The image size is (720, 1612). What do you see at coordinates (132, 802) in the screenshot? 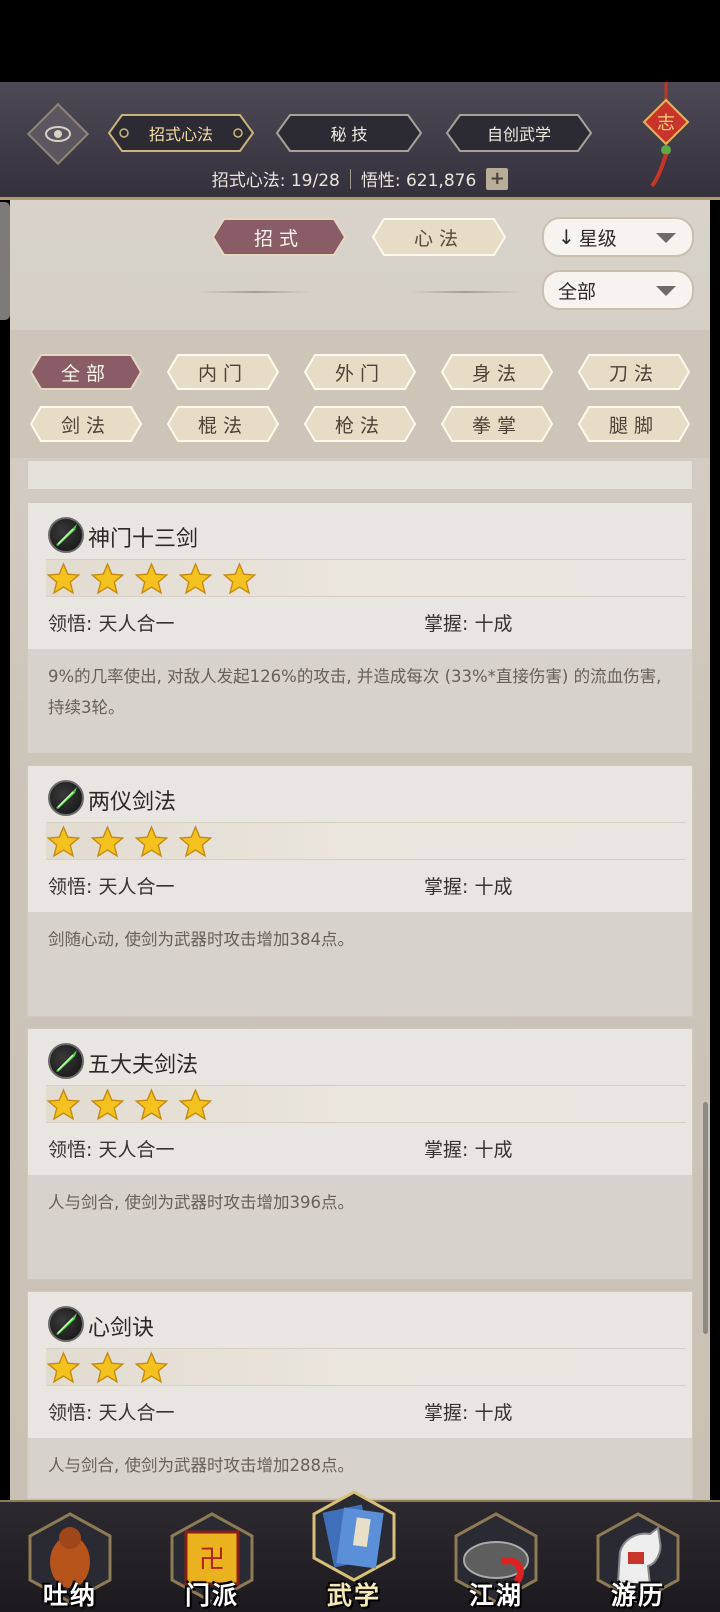
I see `skill-name: 两仪剑法` at bounding box center [132, 802].